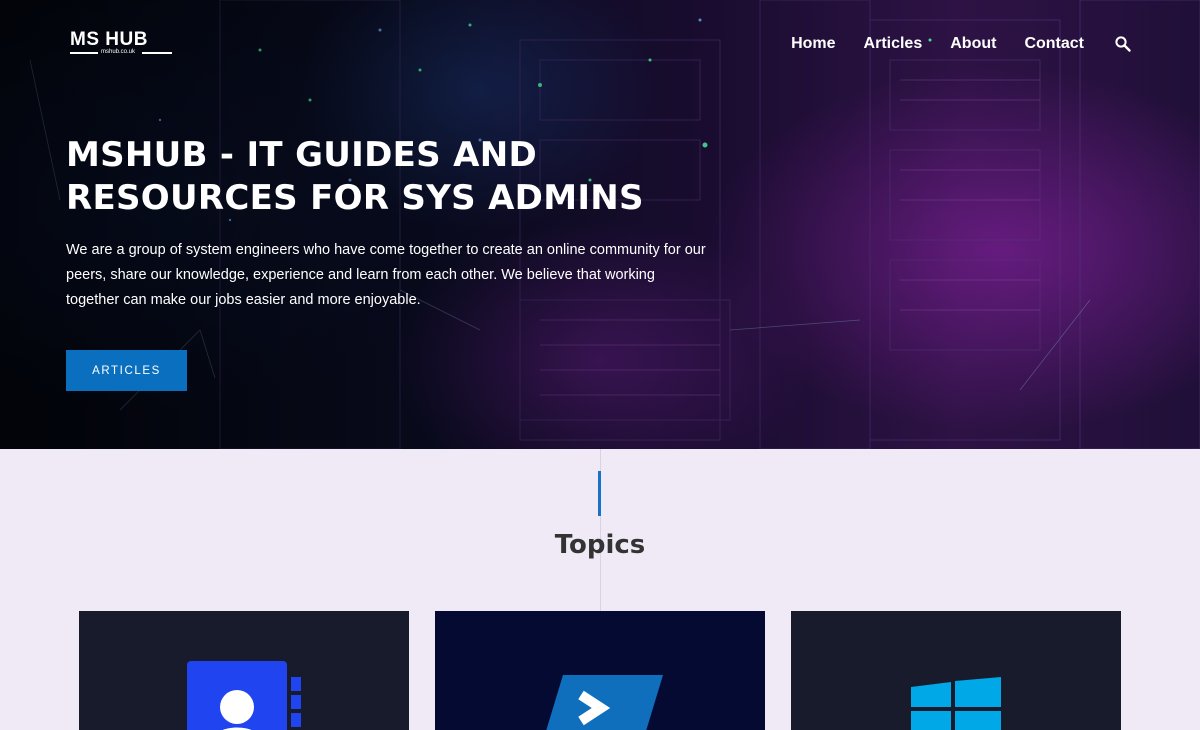 The image size is (1200, 730). I want to click on contact-book-icon, so click(244, 695).